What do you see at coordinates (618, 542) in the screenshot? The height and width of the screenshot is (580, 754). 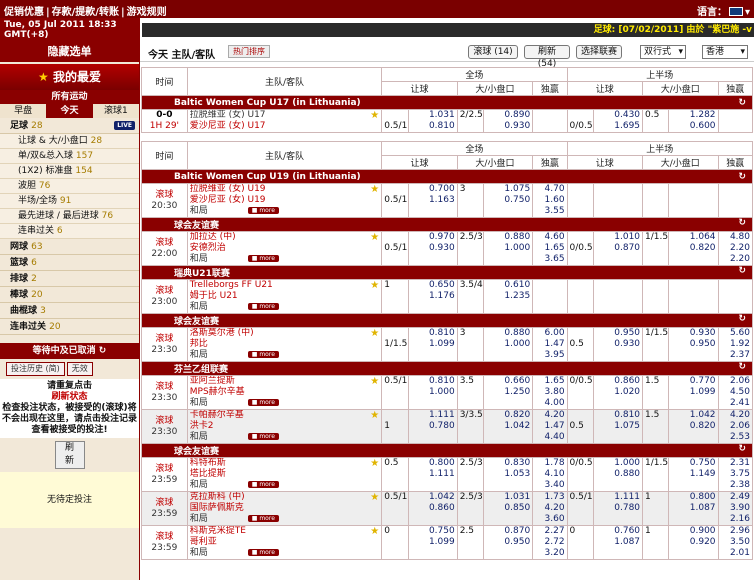 I see `half-handicap-odds-value: 1.087` at bounding box center [618, 542].